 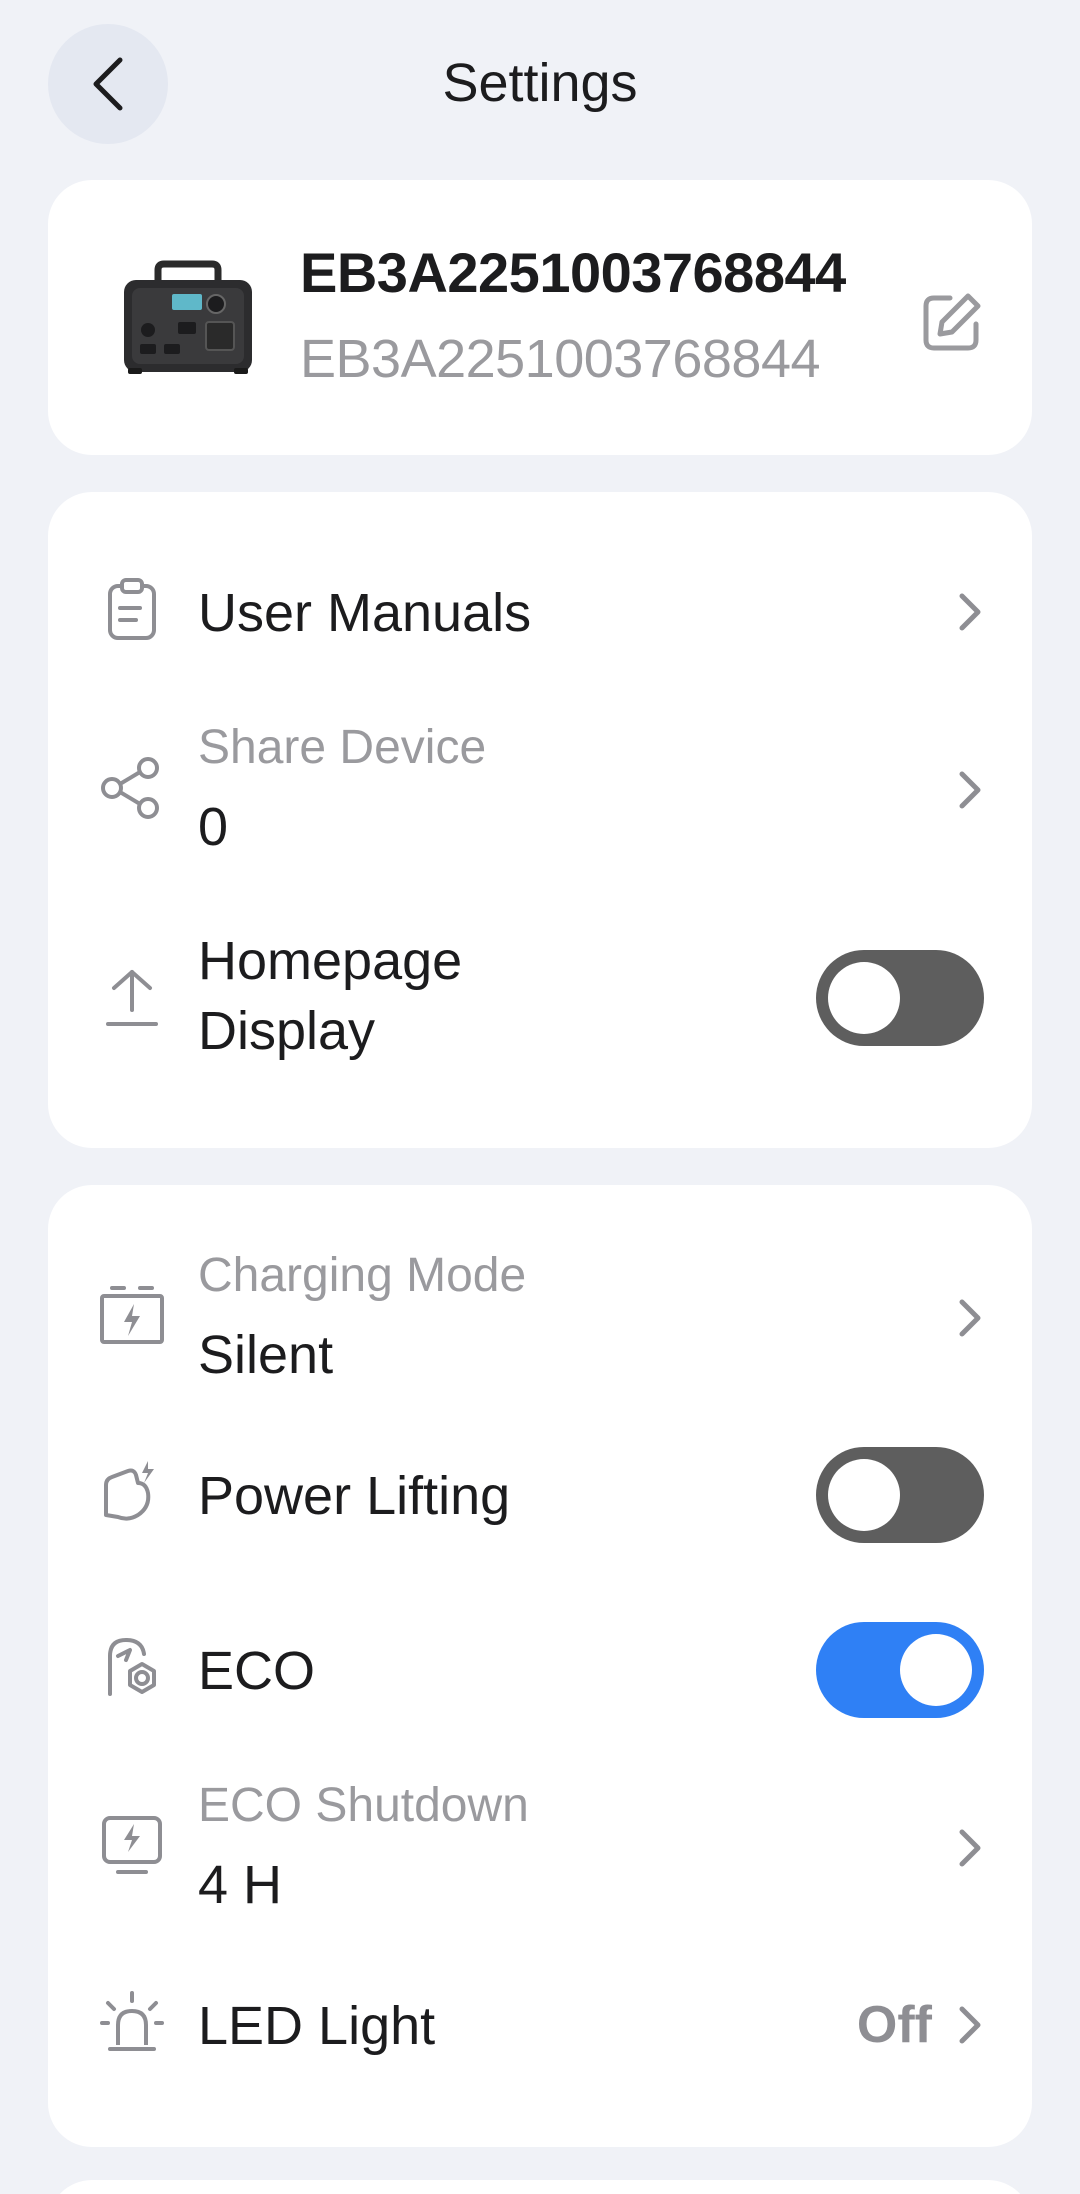 I want to click on share-device-label: Share Device, so click(x=342, y=747).